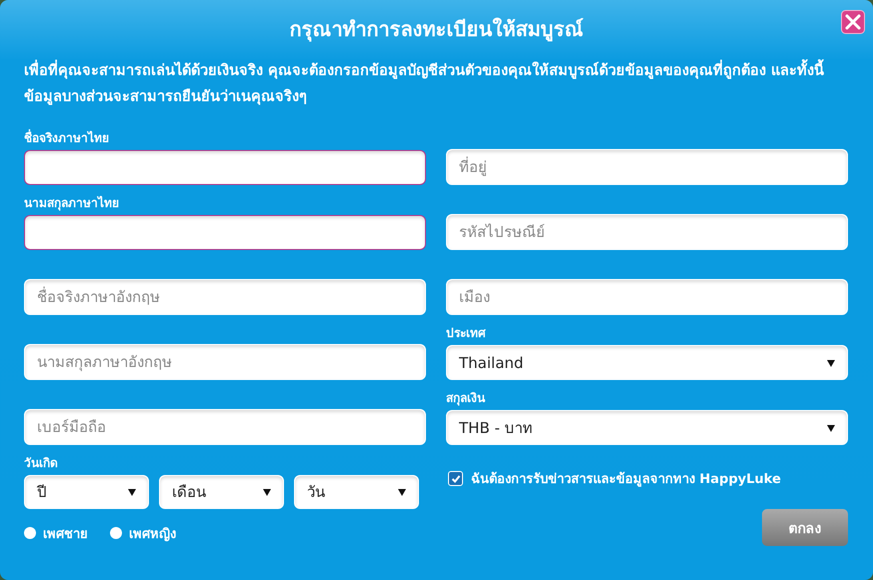 The width and height of the screenshot is (873, 580). I want to click on description-text: เพื่อที่คุณจะสามารถเล่นได้ด้วยเงินจริง คุณจะต้องกรอกข้อมูลบัญชีส่วนตัวของคุณให้สมบูรณ์ด้วยข้อมูลของคุณที่ถูกต้อง และทั้งนี้ ข้อมูลบางส่วนจะสามารถยืนยันว่าเนคุณจริงๆ, so click(436, 93).